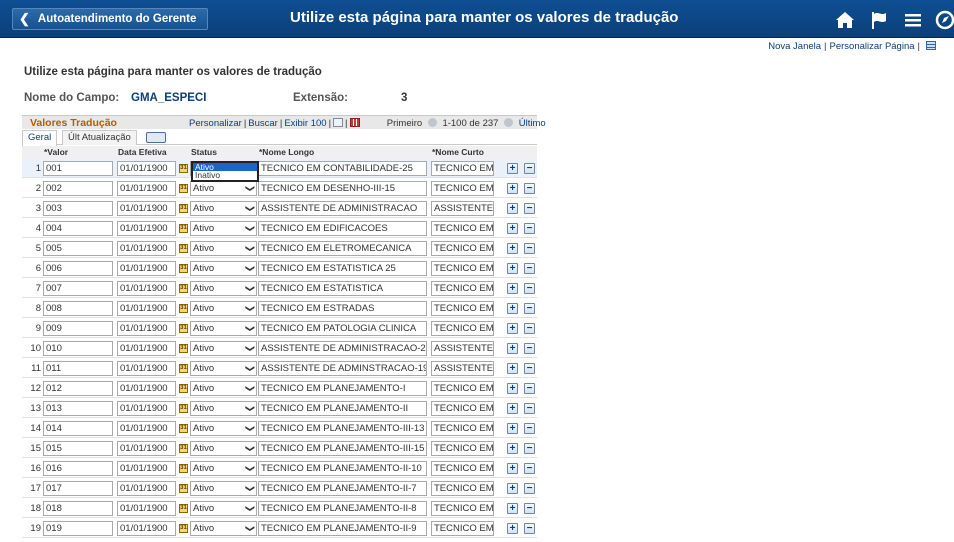 The height and width of the screenshot is (542, 954). What do you see at coordinates (78, 208) in the screenshot?
I see `value-input: 003` at bounding box center [78, 208].